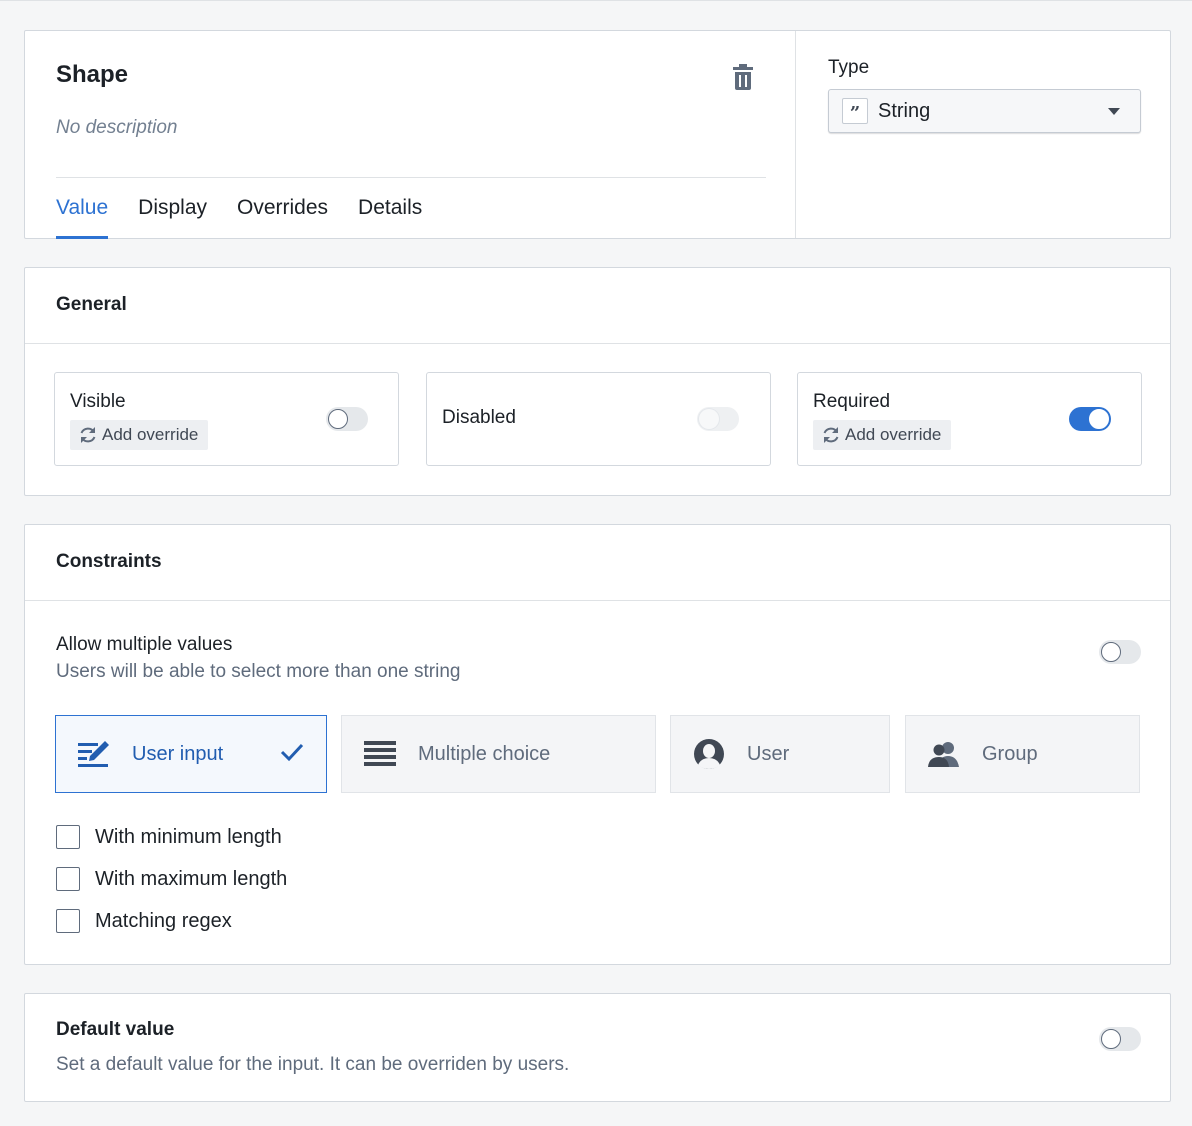 This screenshot has width=1192, height=1126. What do you see at coordinates (163, 920) in the screenshot?
I see `regex-label: Matching regex` at bounding box center [163, 920].